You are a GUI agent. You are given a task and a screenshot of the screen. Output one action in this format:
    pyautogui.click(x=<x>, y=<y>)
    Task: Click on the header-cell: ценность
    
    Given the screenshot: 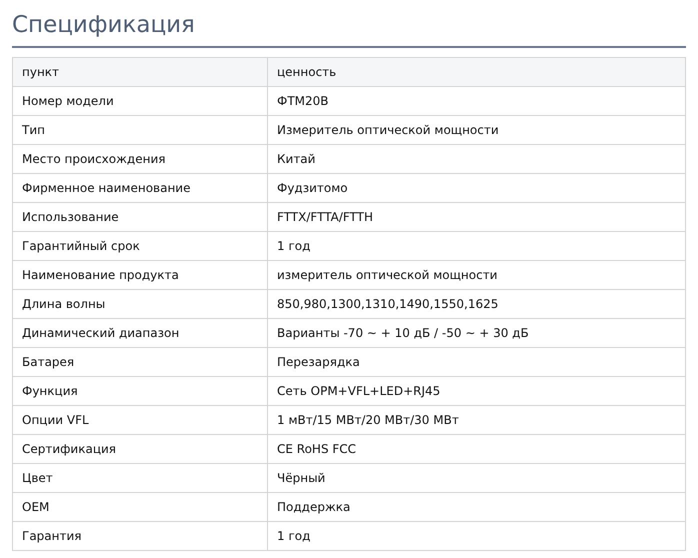 What is the action you would take?
    pyautogui.click(x=477, y=72)
    